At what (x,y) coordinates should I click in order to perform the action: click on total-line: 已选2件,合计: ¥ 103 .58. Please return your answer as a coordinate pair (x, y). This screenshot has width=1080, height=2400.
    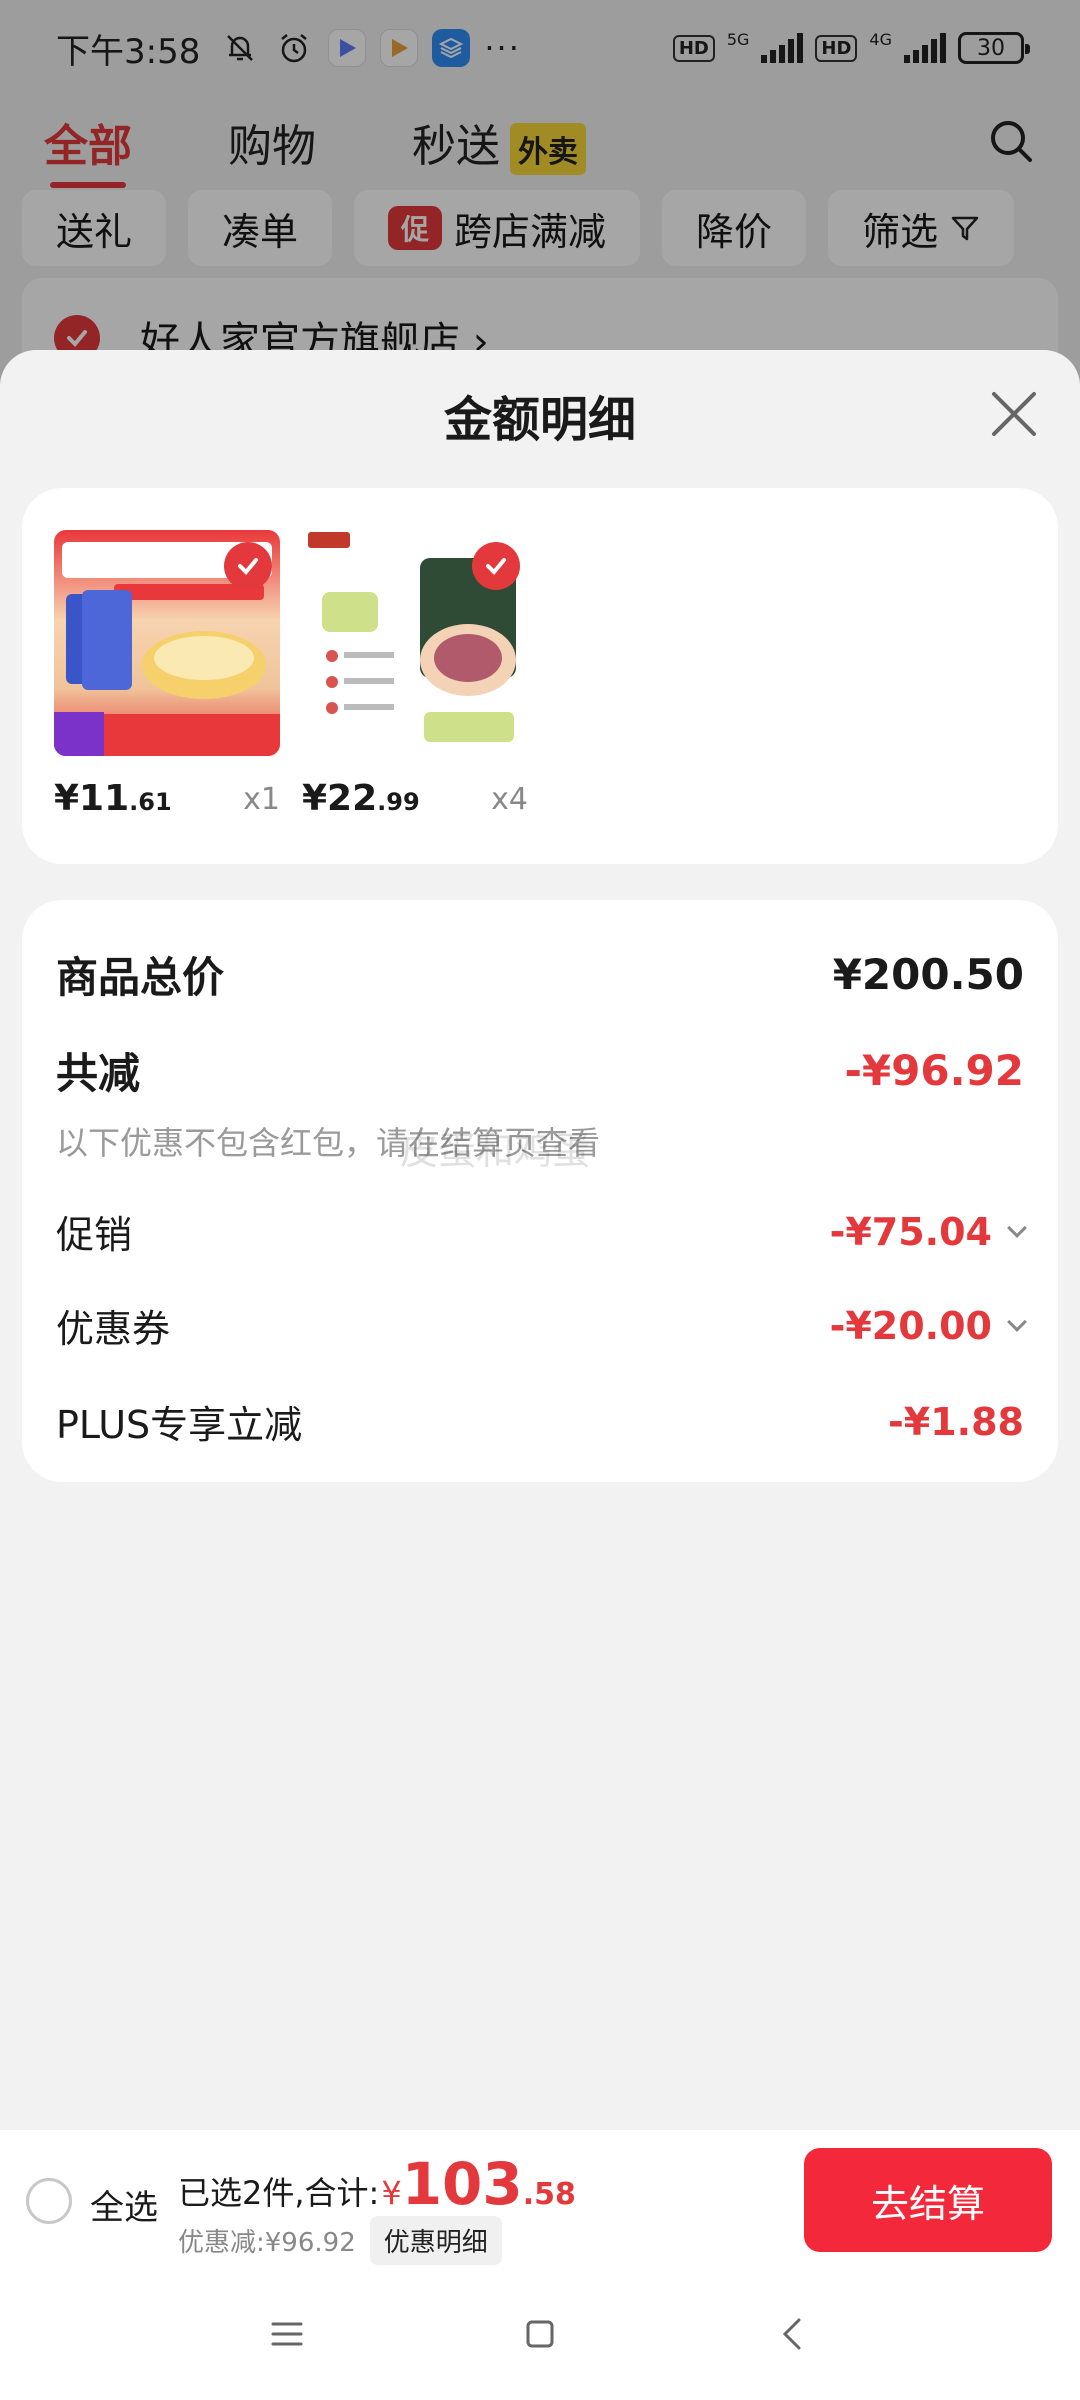
    Looking at the image, I should click on (377, 2184).